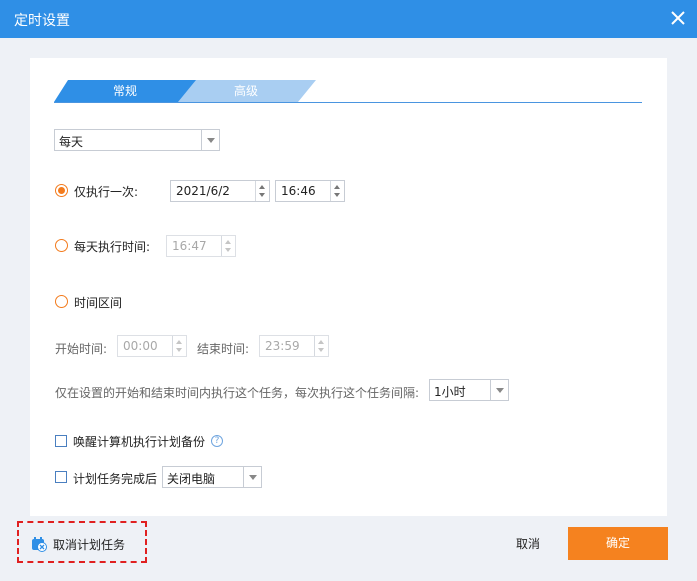 This screenshot has height=581, width=697. I want to click on end-time-input: 23:59, so click(294, 346).